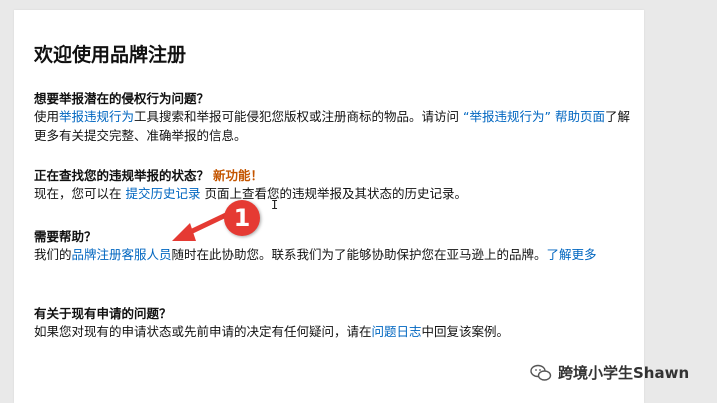 The width and height of the screenshot is (717, 403). Describe the element at coordinates (534, 116) in the screenshot. I see `report-violation-help-link: “举报违规行为” 帮助页面` at that location.